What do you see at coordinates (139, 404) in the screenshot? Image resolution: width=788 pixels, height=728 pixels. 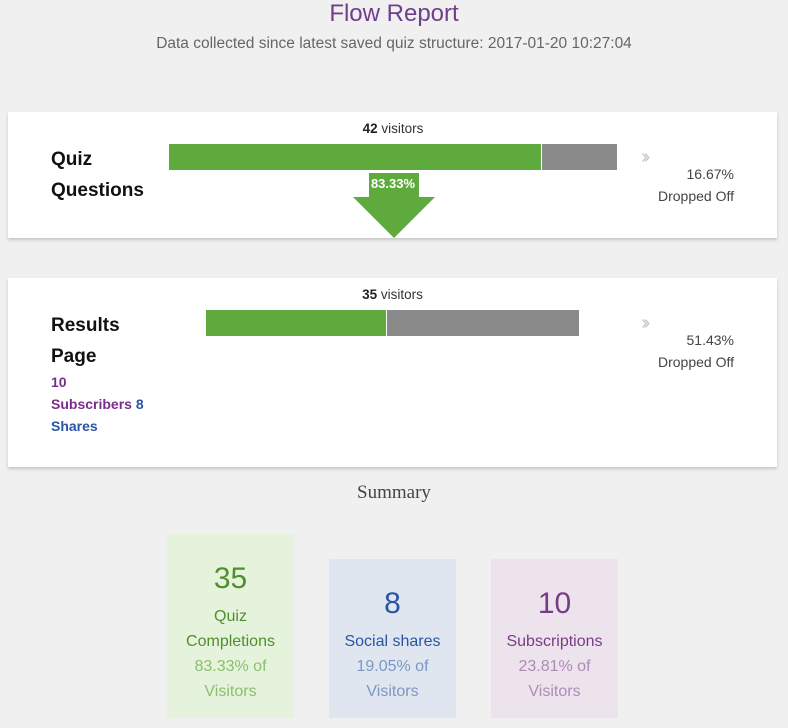 I see `shares-count: 8` at bounding box center [139, 404].